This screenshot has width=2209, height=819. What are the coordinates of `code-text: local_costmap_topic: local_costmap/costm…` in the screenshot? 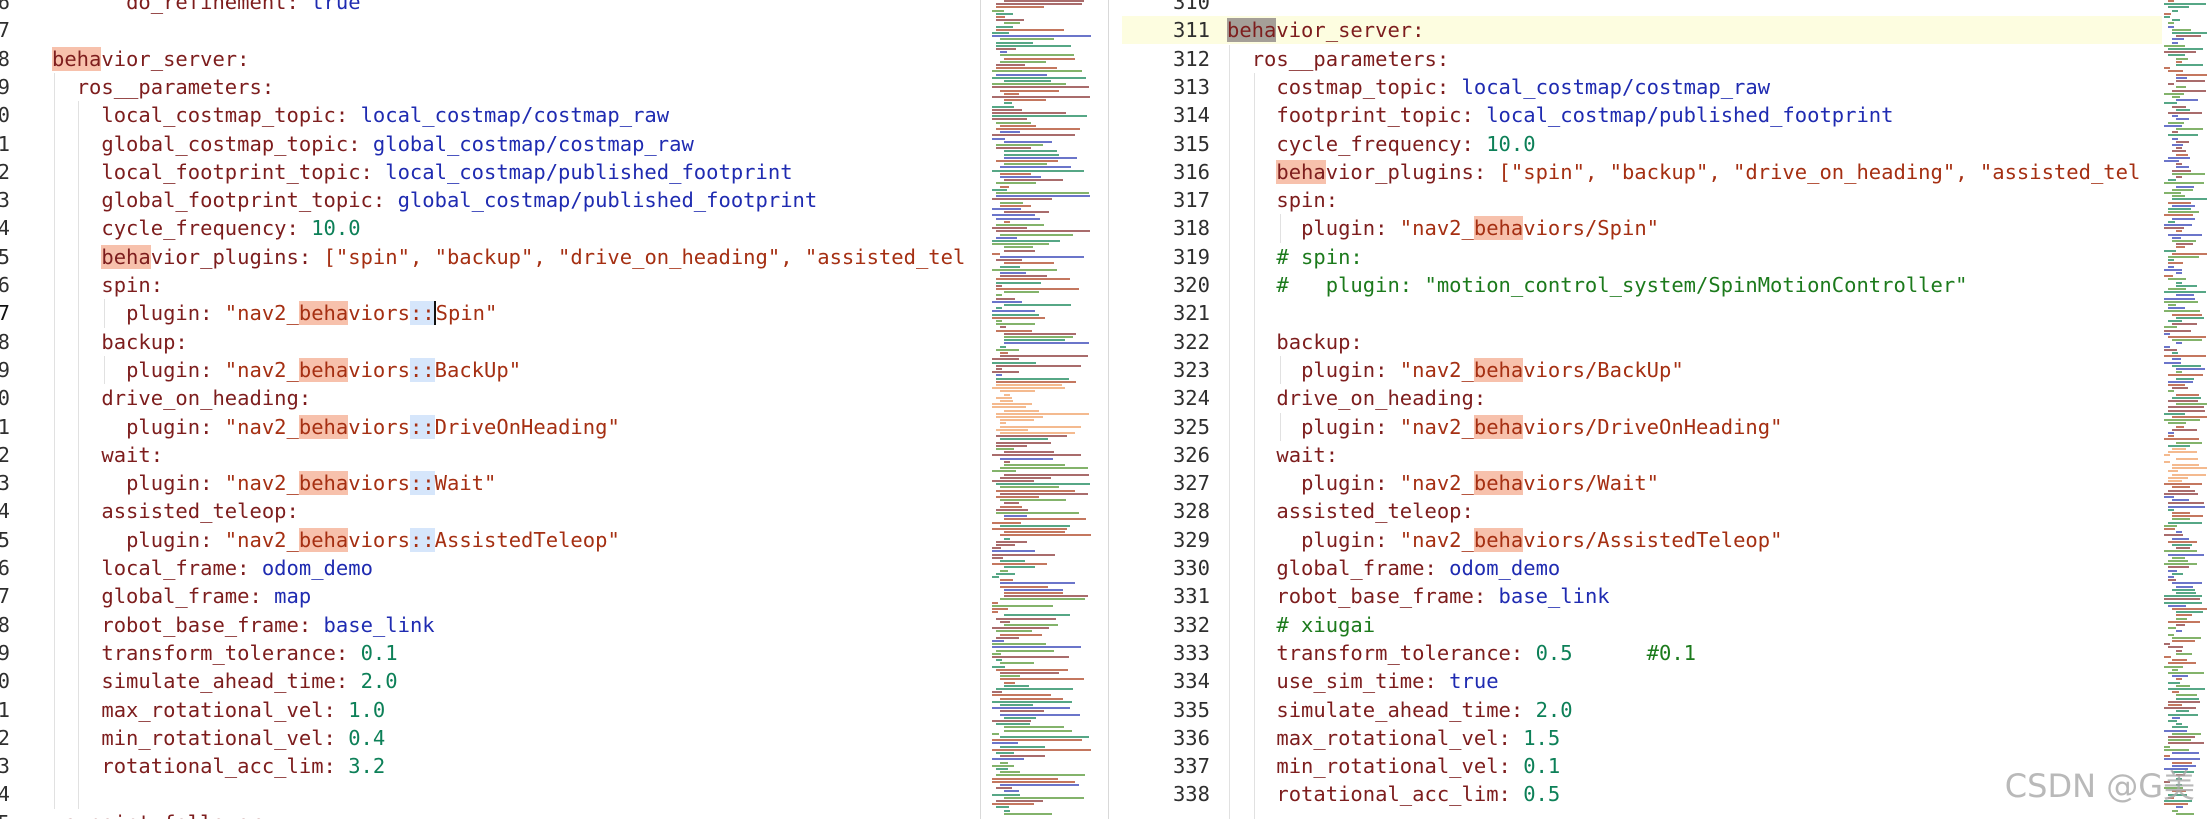 It's located at (360, 115).